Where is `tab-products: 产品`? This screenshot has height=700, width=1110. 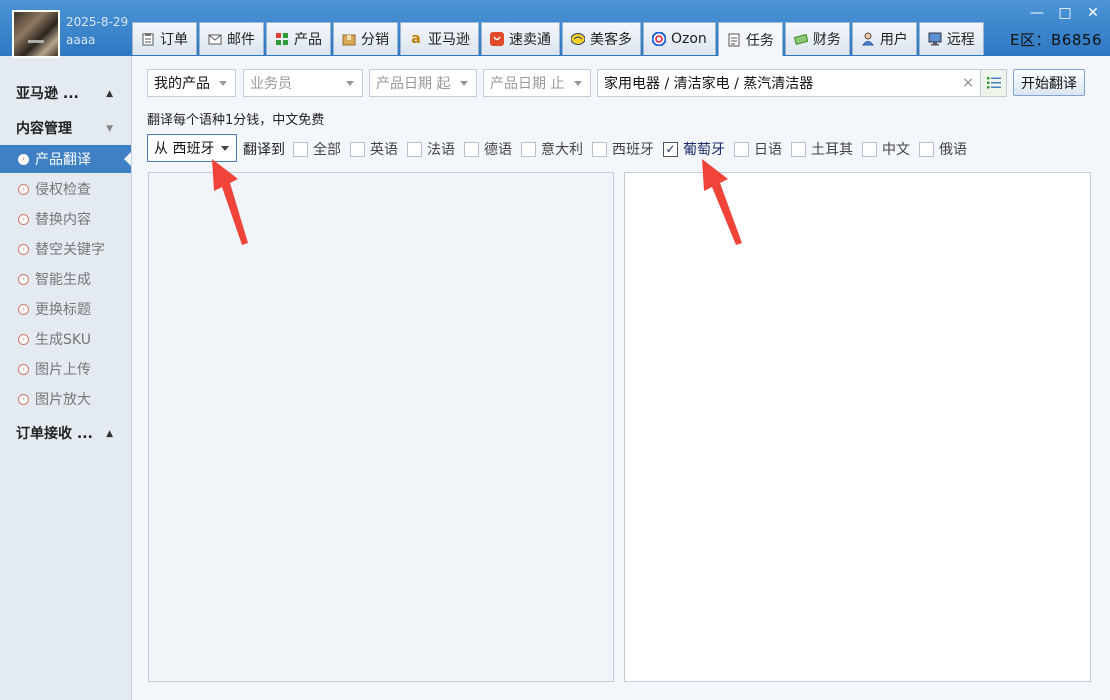 tab-products: 产品 is located at coordinates (298, 38).